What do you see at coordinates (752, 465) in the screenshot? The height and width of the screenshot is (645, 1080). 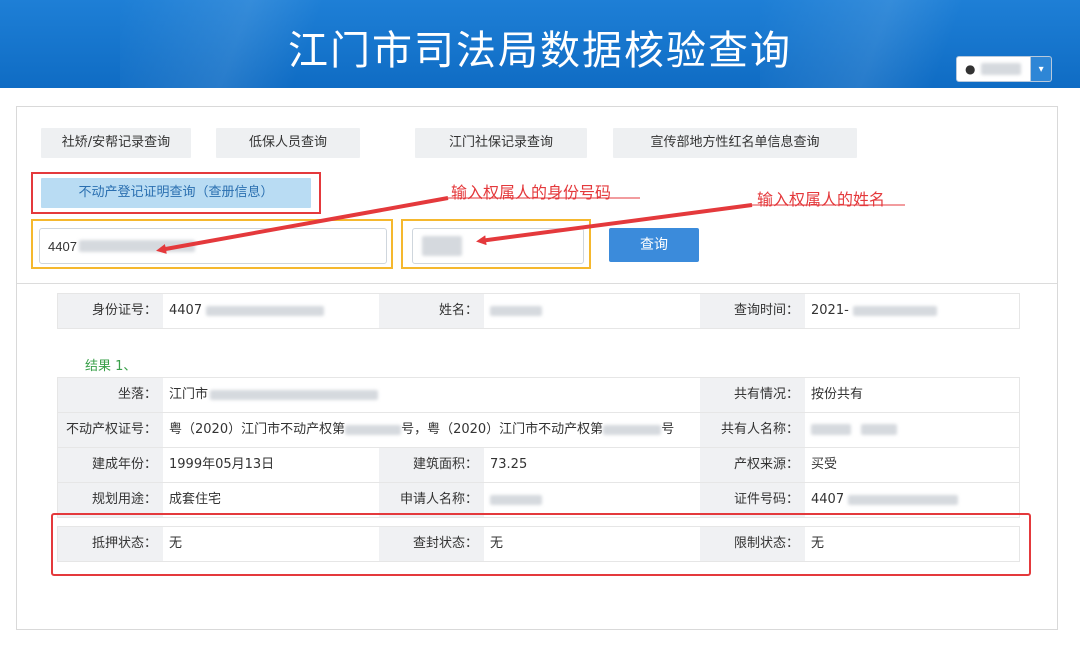 I see `source-label: 产权来源：` at bounding box center [752, 465].